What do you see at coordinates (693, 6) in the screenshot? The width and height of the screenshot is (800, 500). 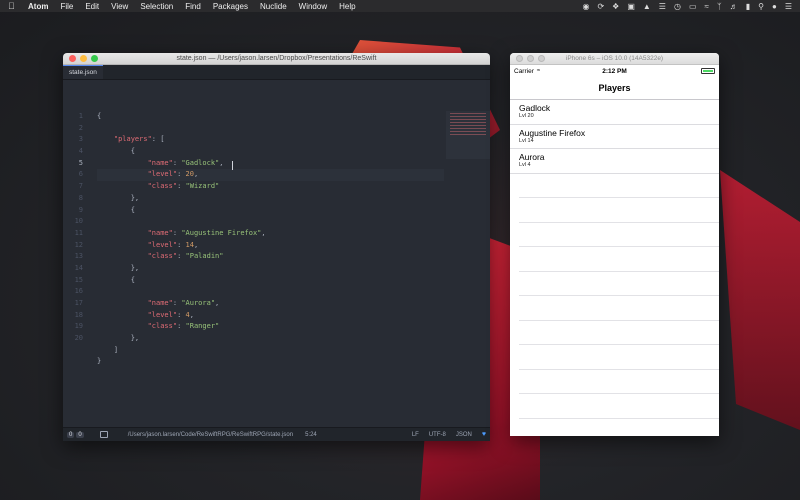 I see `airplay-icon: ▭` at bounding box center [693, 6].